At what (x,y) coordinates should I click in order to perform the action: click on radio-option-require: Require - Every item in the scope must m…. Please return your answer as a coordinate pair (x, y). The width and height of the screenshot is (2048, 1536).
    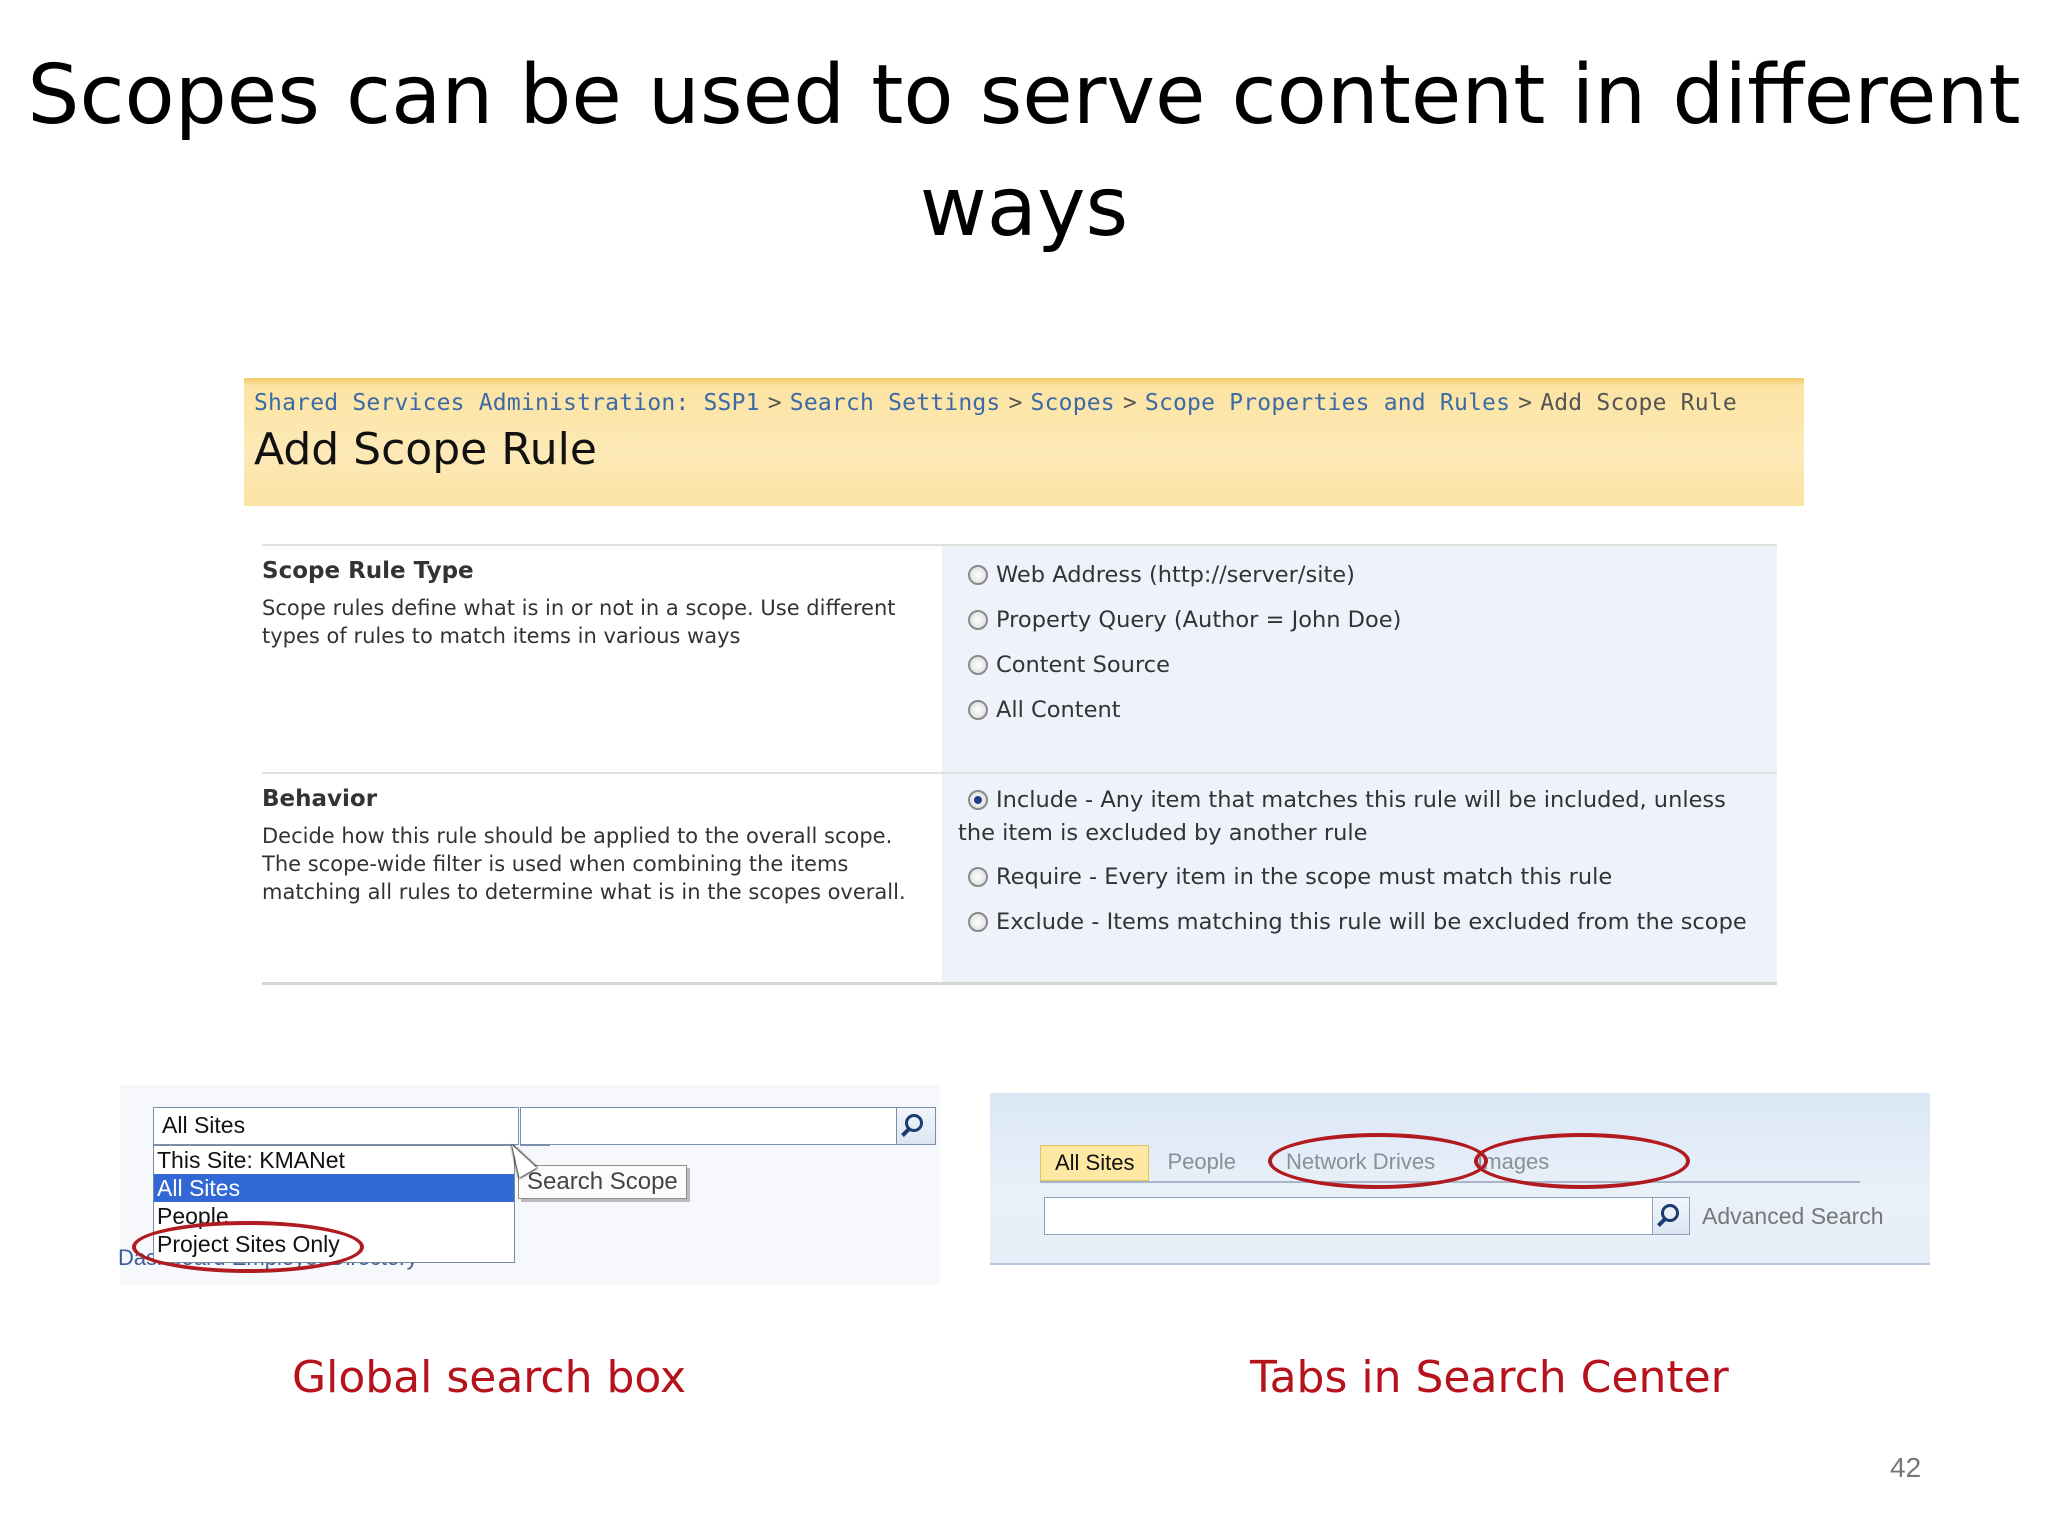
    Looking at the image, I should click on (1290, 877).